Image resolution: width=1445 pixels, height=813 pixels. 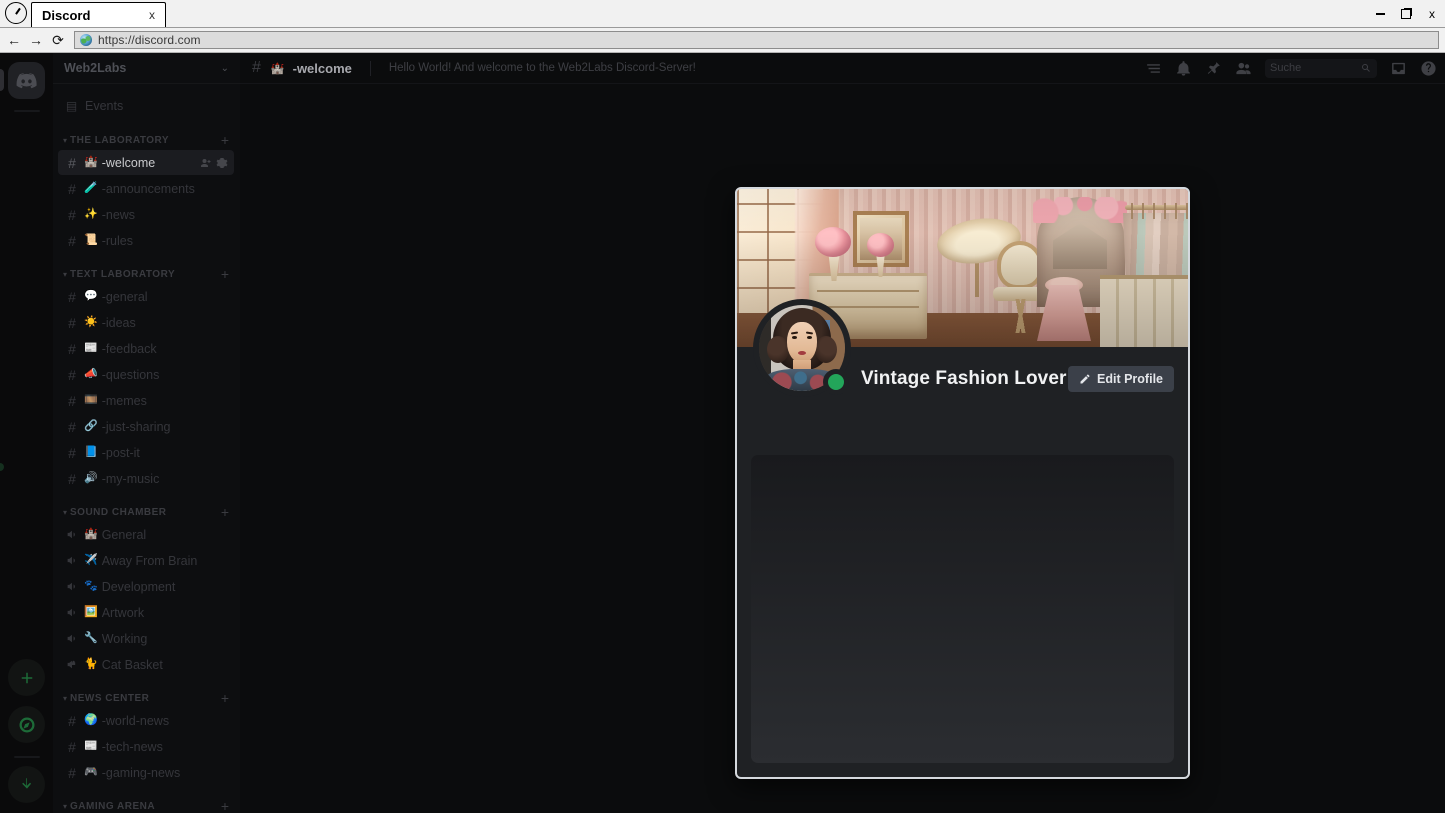 I want to click on speaker-locked-icon, so click(x=72, y=664).